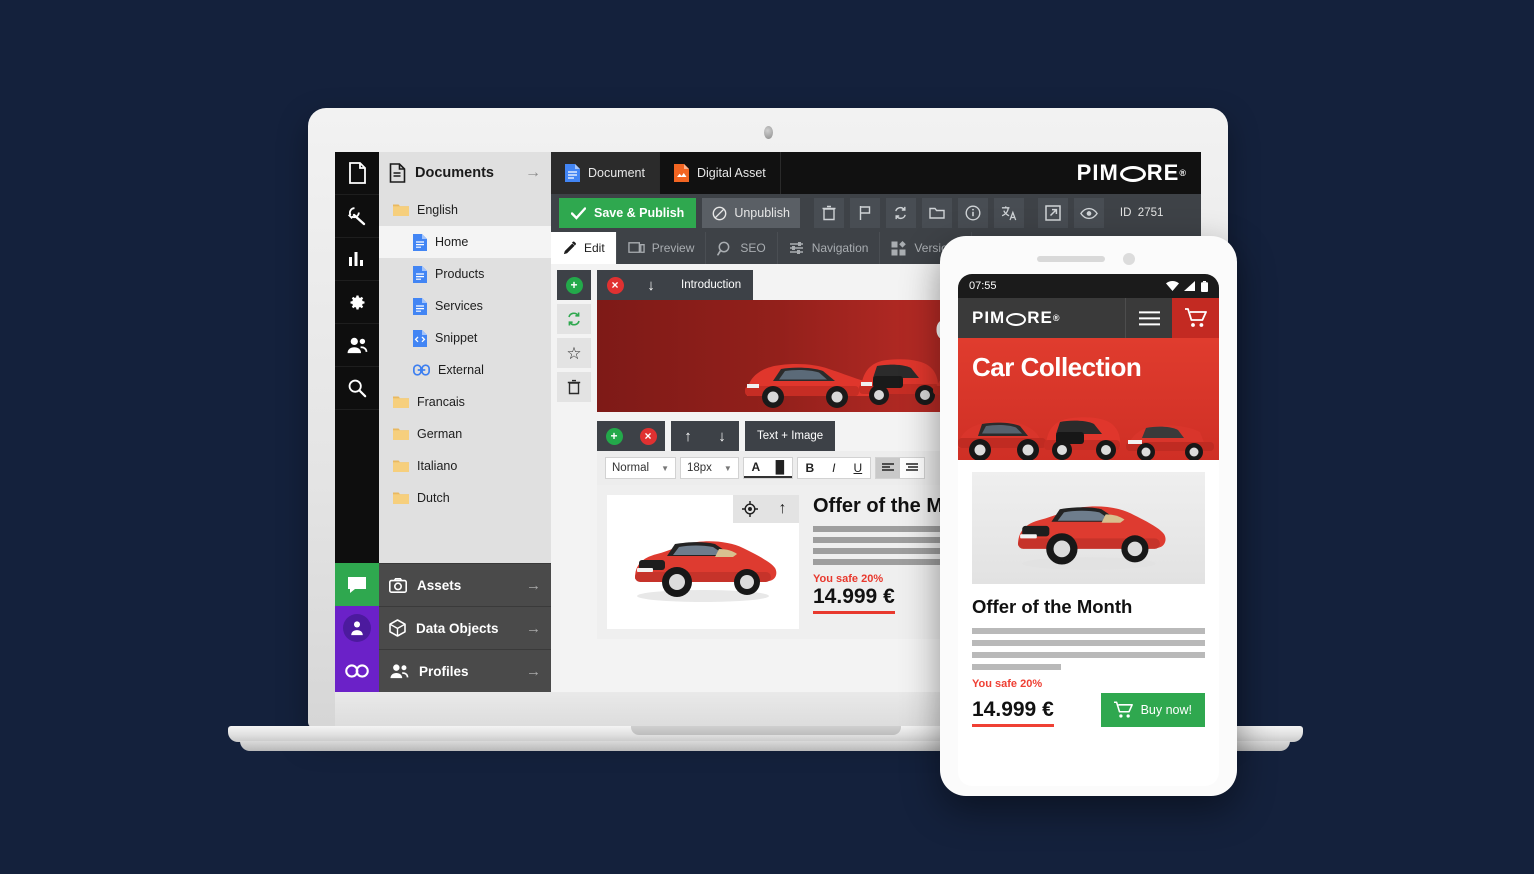 This screenshot has height=874, width=1534. What do you see at coordinates (1052, 213) in the screenshot?
I see `open-external-icon` at bounding box center [1052, 213].